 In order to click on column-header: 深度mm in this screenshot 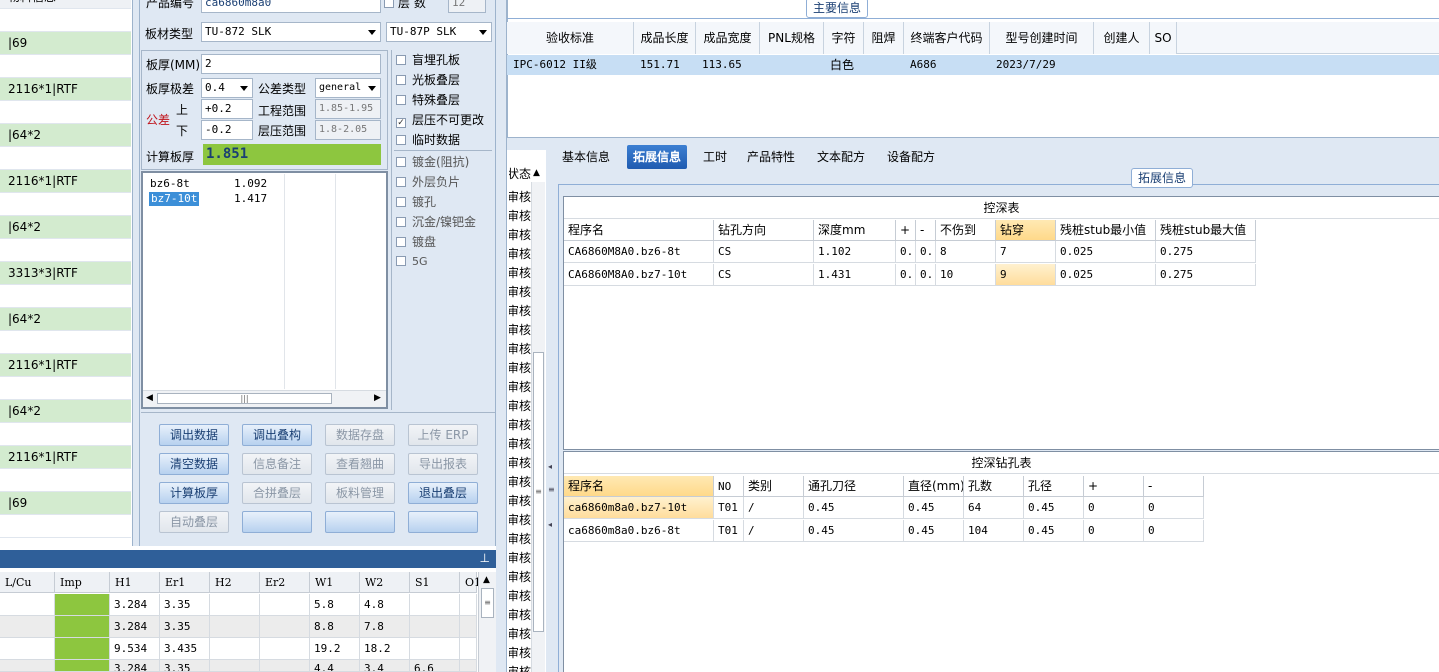, I will do `click(855, 230)`.